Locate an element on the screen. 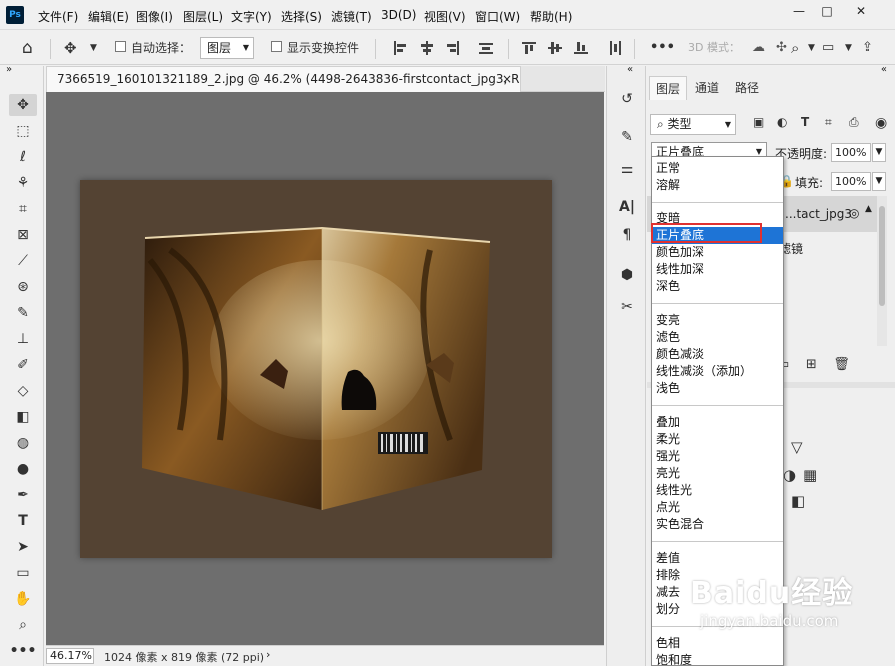 Image resolution: width=895 pixels, height=666 pixels. zoom-level-field: 46.17% is located at coordinates (70, 656).